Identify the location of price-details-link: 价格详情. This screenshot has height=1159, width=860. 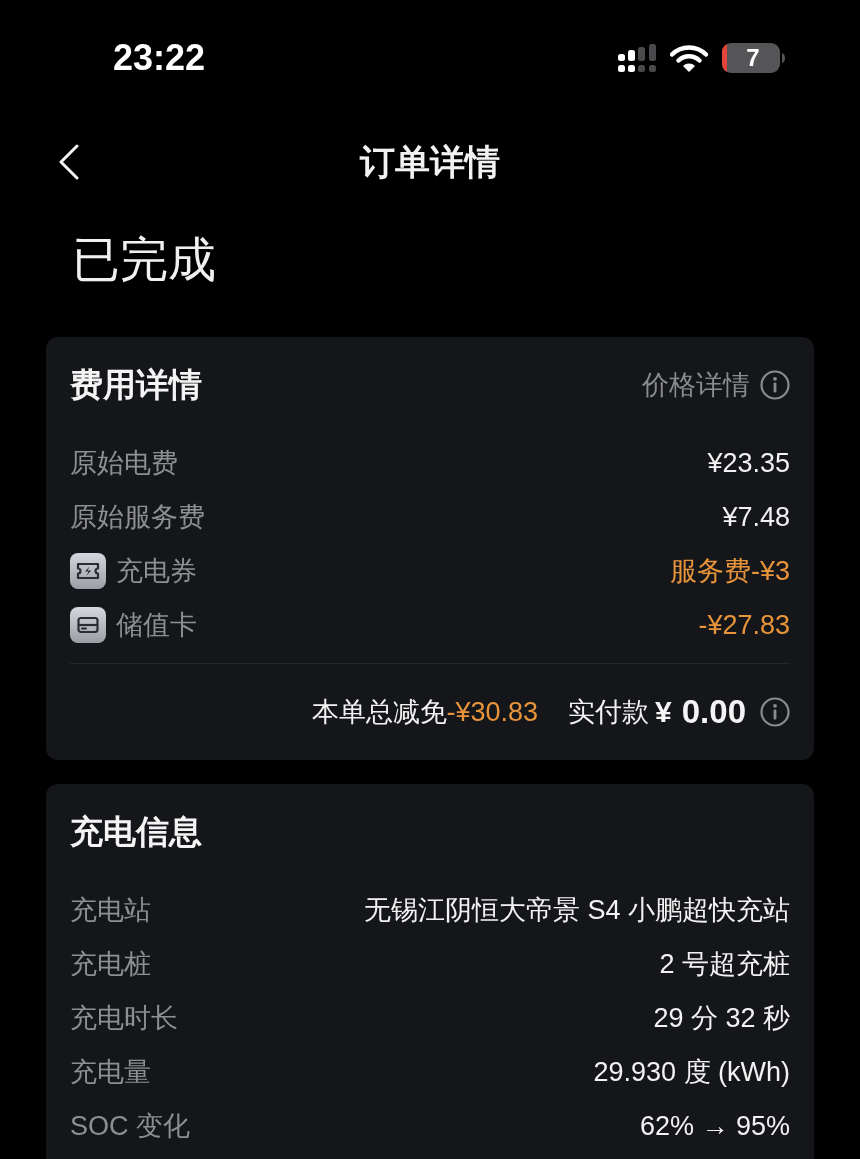
(716, 385).